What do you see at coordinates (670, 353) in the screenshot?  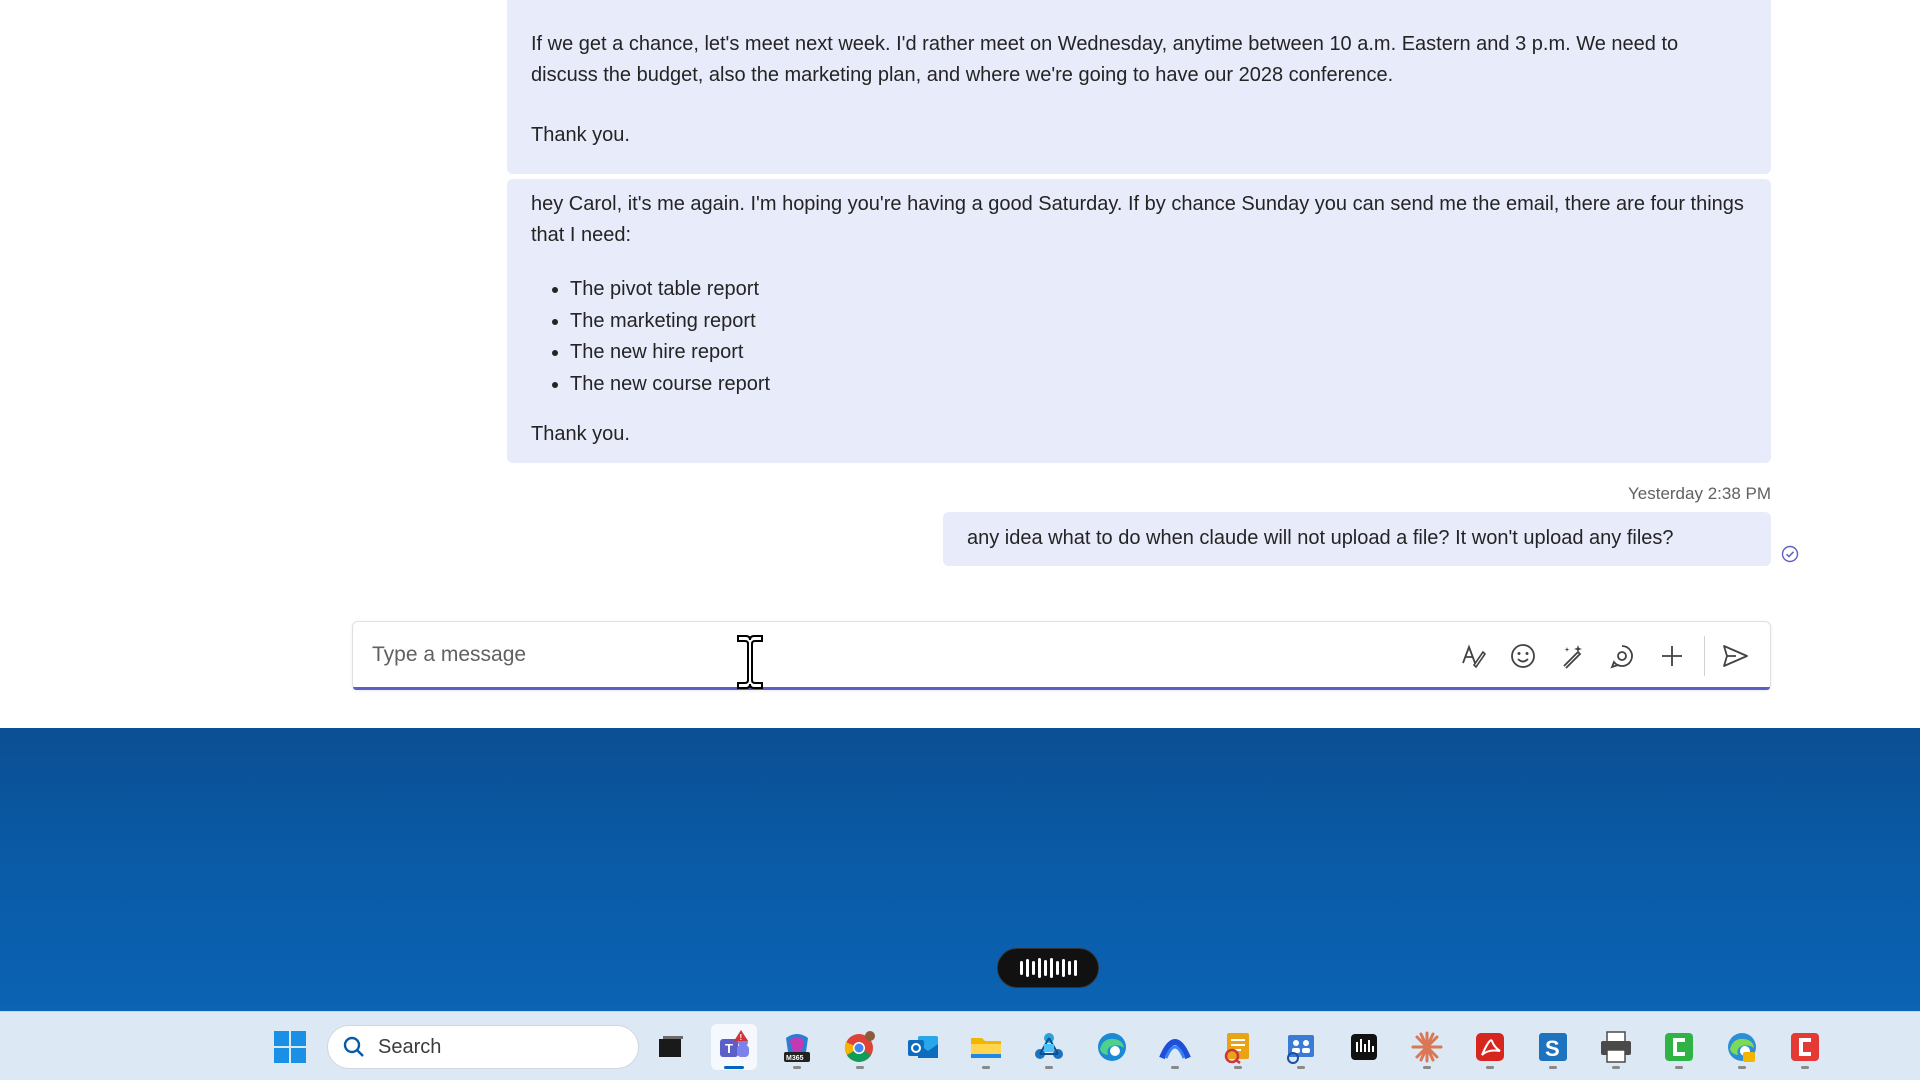 I see `list-item: The new hire report` at bounding box center [670, 353].